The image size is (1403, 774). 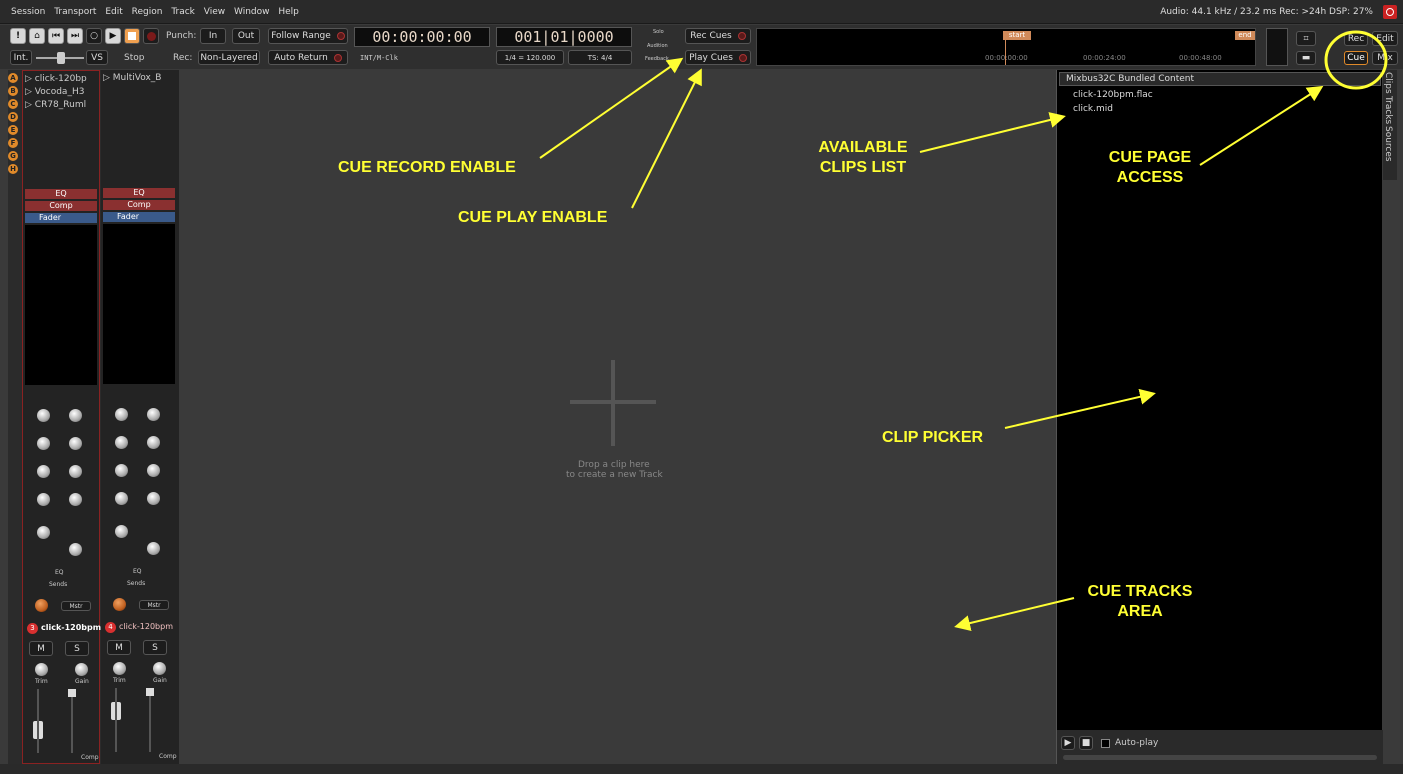 I want to click on preview-stop-icon: ■, so click(x=1086, y=743).